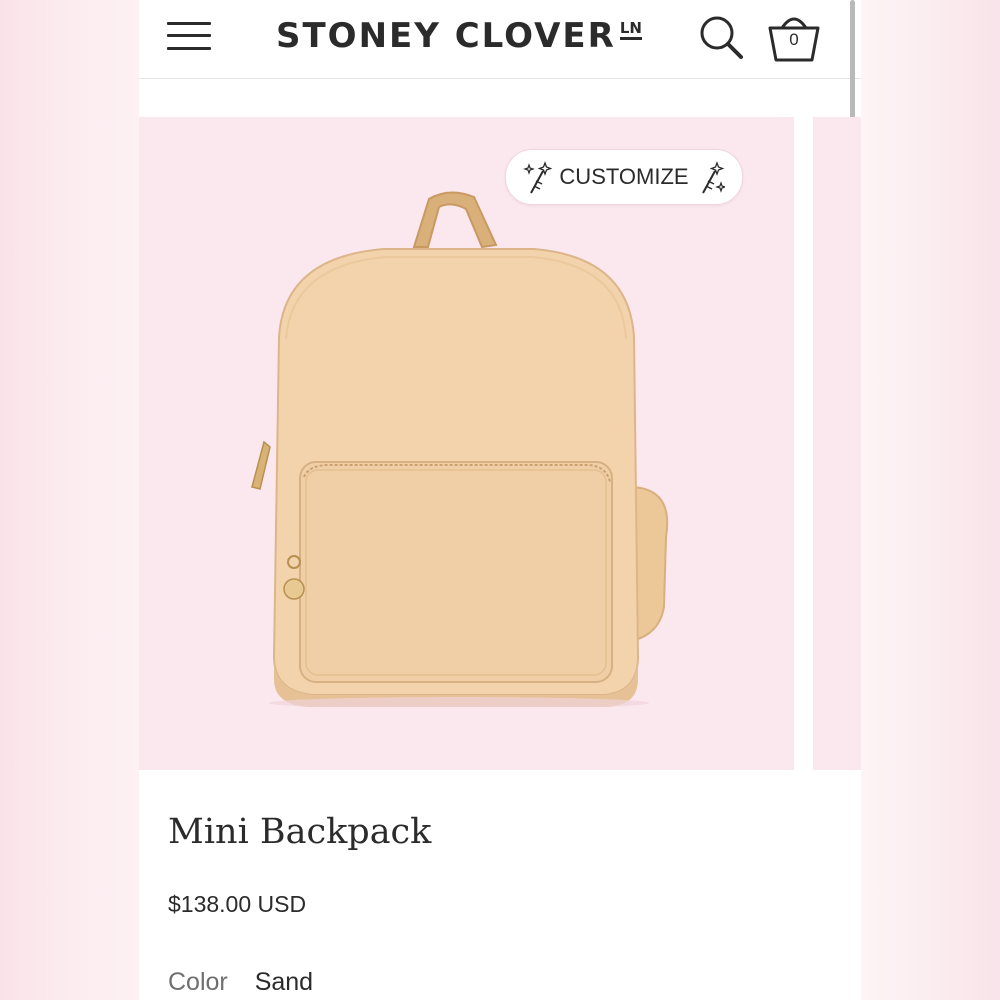  What do you see at coordinates (713, 177) in the screenshot?
I see `magic-wand-icon` at bounding box center [713, 177].